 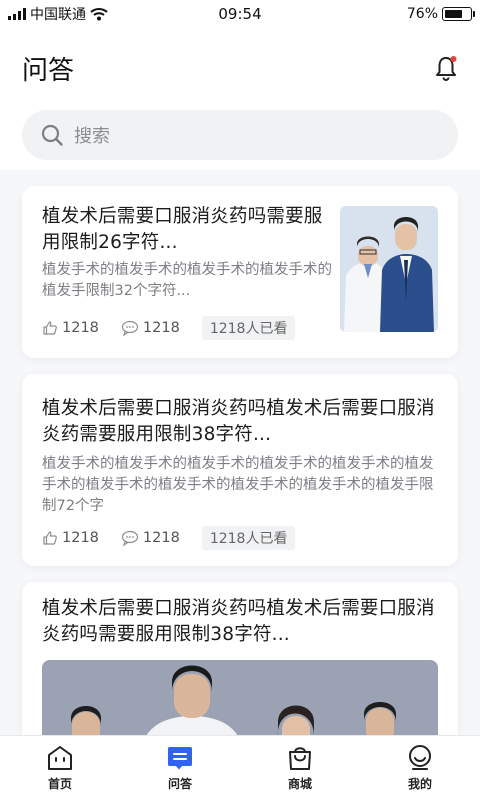 I want to click on carrier-name: 中国联通, so click(x=58, y=15).